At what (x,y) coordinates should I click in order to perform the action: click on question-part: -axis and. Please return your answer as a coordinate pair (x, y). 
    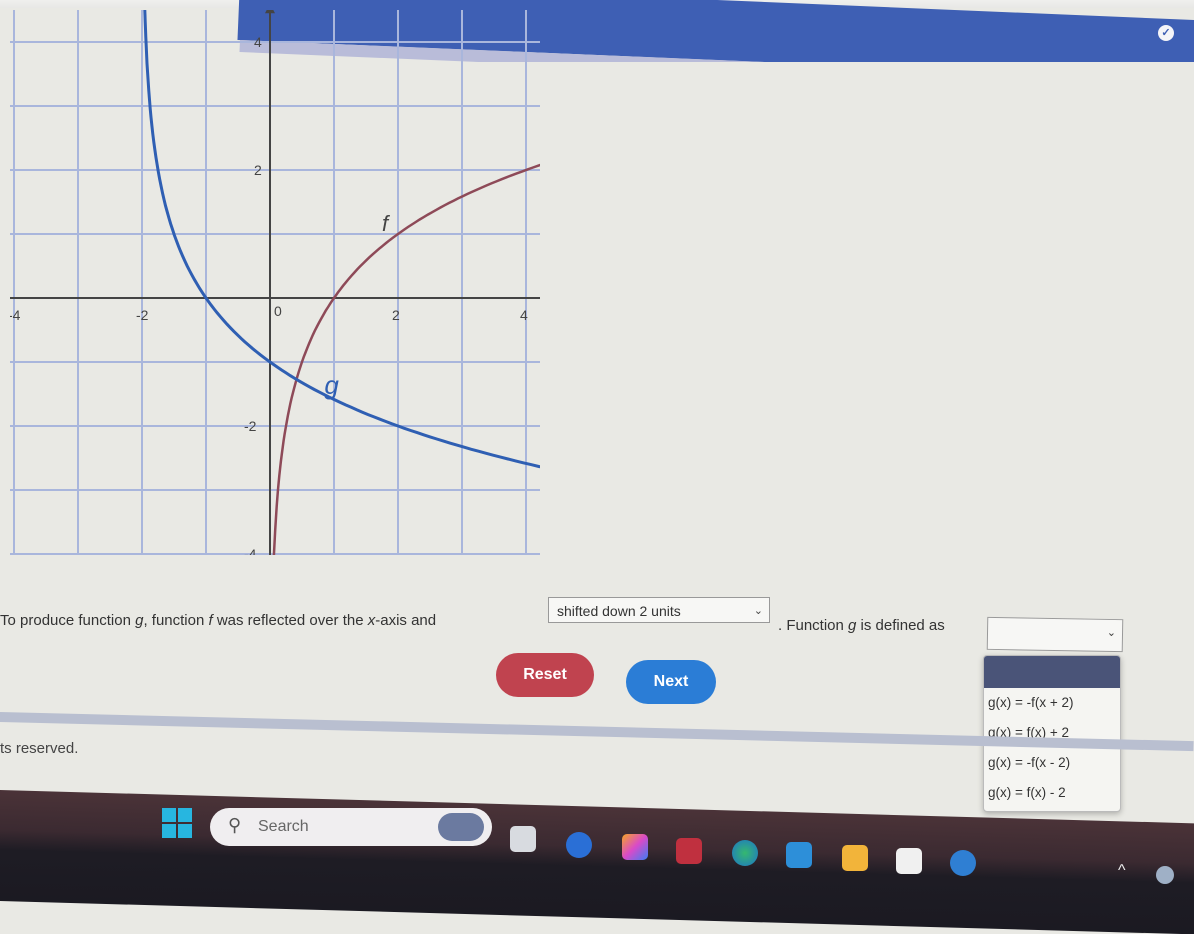
    Looking at the image, I should click on (406, 620).